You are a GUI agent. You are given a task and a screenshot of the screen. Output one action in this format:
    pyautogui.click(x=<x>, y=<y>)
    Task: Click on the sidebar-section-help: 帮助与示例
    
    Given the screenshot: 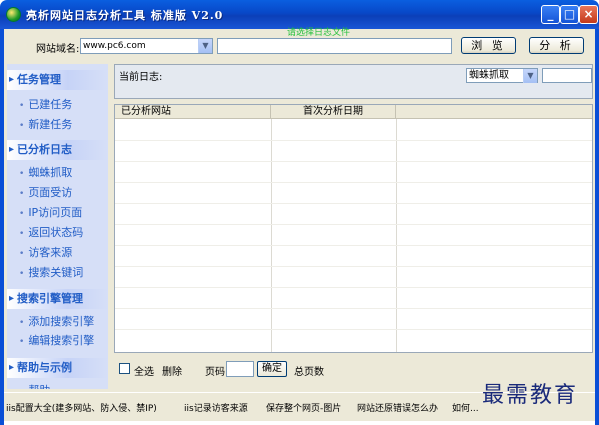 What is the action you would take?
    pyautogui.click(x=57, y=368)
    